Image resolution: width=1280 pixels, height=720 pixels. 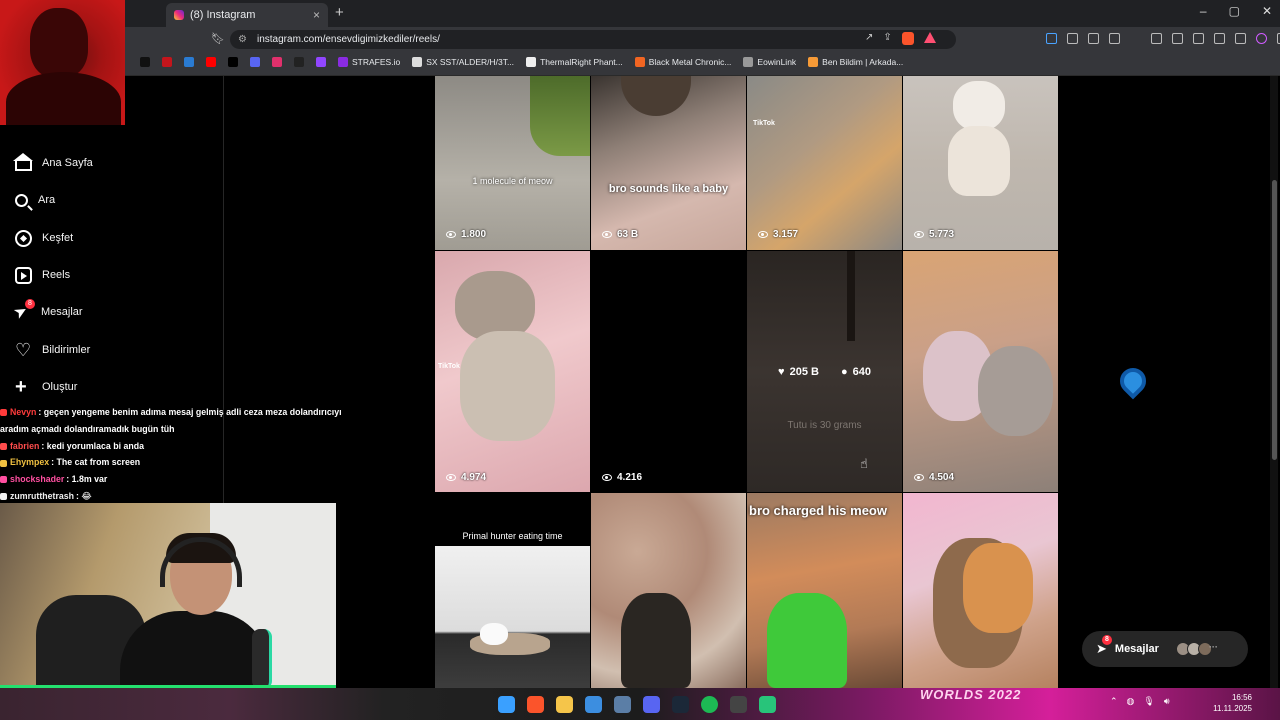 I want to click on reel-tile: bro charged his meow, so click(x=824, y=590).